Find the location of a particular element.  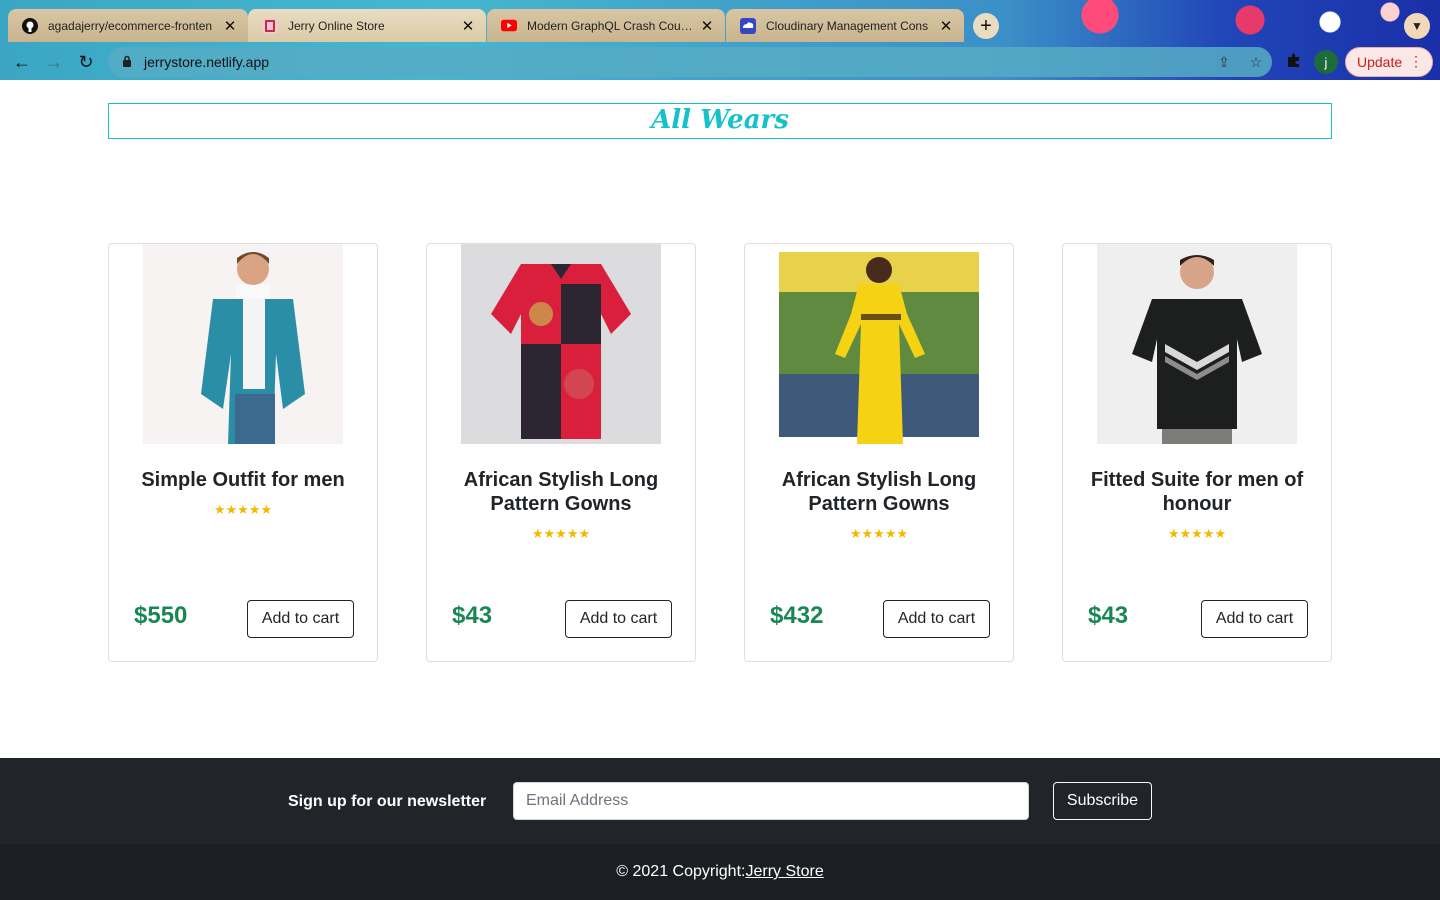

cloudinary-icon is located at coordinates (748, 25).